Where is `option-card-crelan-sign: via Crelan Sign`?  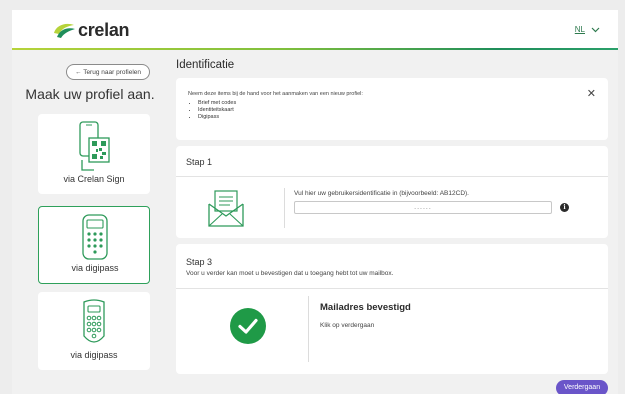
option-card-crelan-sign: via Crelan Sign is located at coordinates (94, 154).